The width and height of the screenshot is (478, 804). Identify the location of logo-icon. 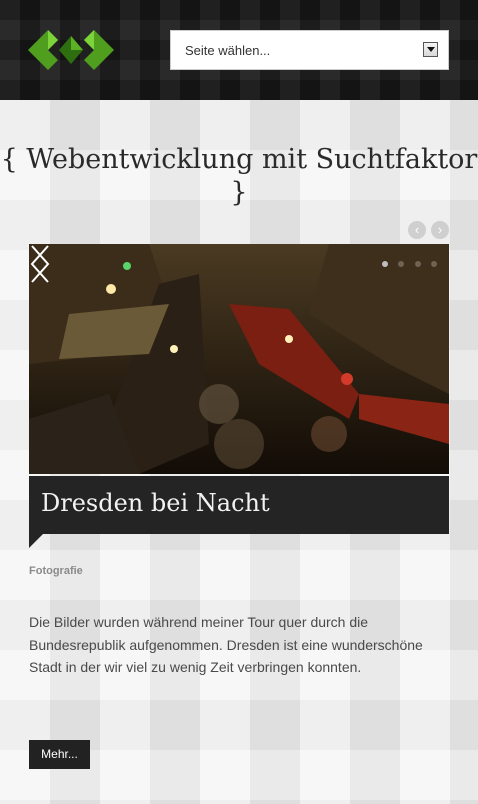
(71, 50).